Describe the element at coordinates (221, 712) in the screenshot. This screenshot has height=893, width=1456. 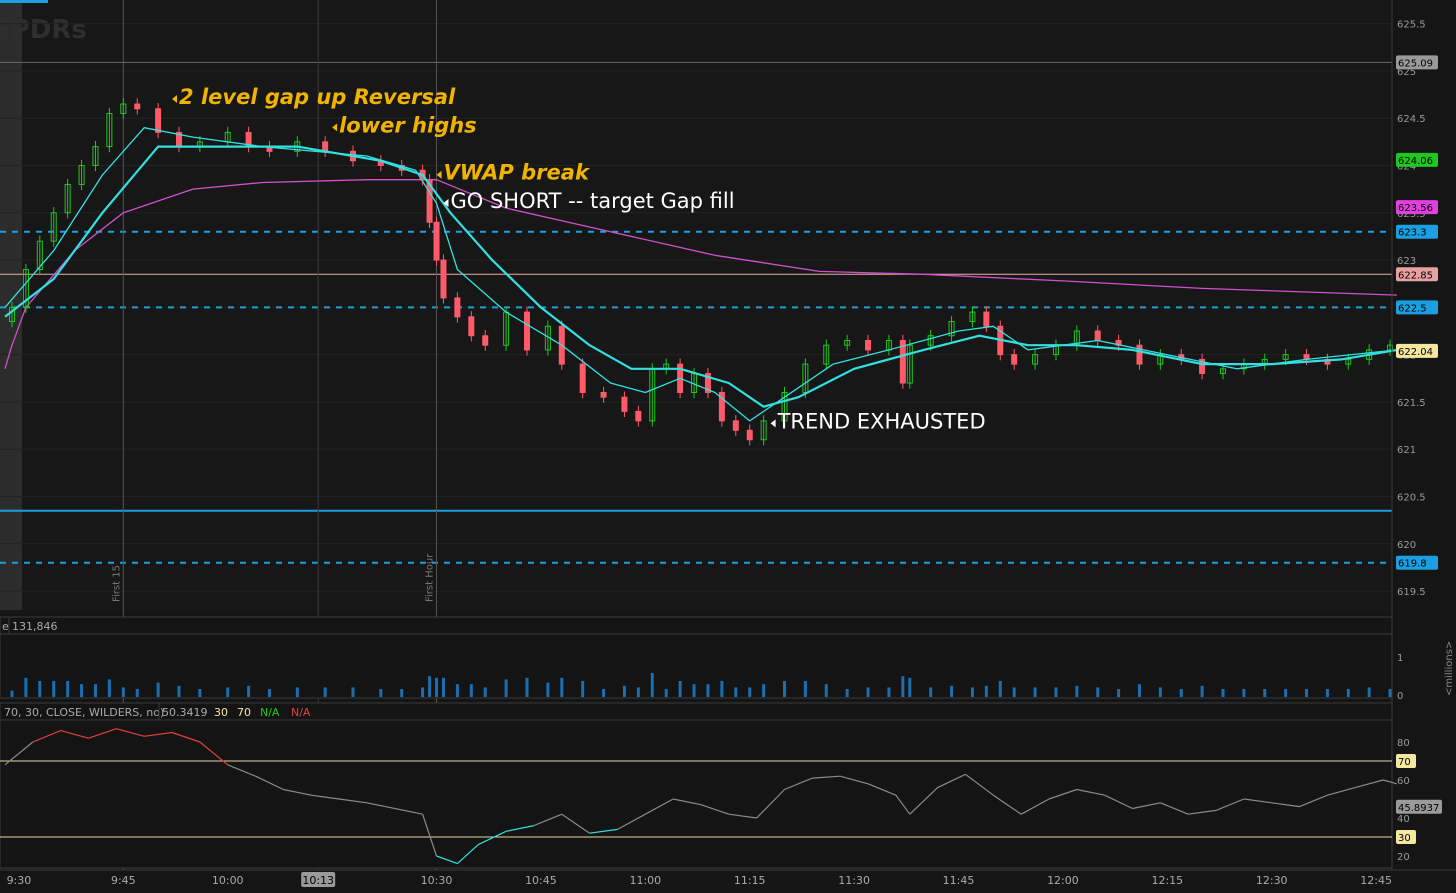
I see `rsi-ob: 30` at that location.